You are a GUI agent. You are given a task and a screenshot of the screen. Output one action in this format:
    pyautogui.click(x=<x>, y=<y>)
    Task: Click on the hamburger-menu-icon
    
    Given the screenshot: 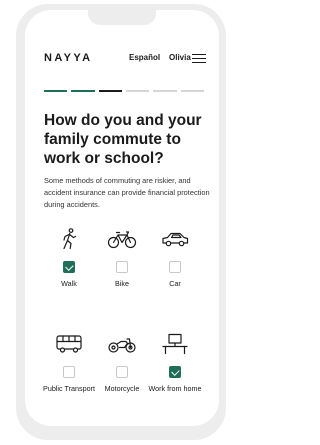 What is the action you would take?
    pyautogui.click(x=199, y=58)
    